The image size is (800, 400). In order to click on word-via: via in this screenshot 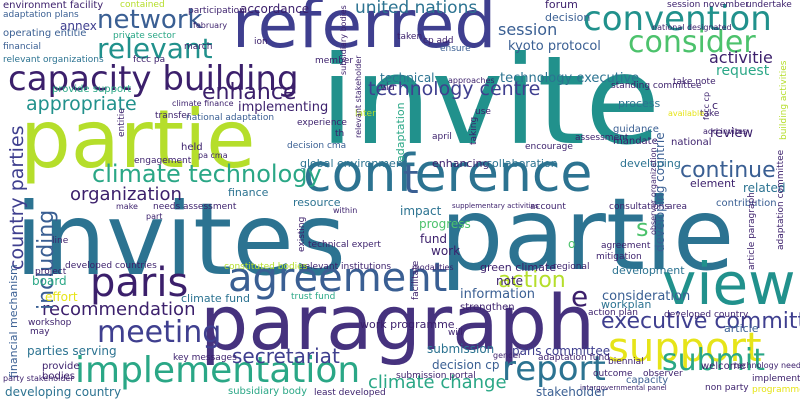, I will do `click(387, 87)`.